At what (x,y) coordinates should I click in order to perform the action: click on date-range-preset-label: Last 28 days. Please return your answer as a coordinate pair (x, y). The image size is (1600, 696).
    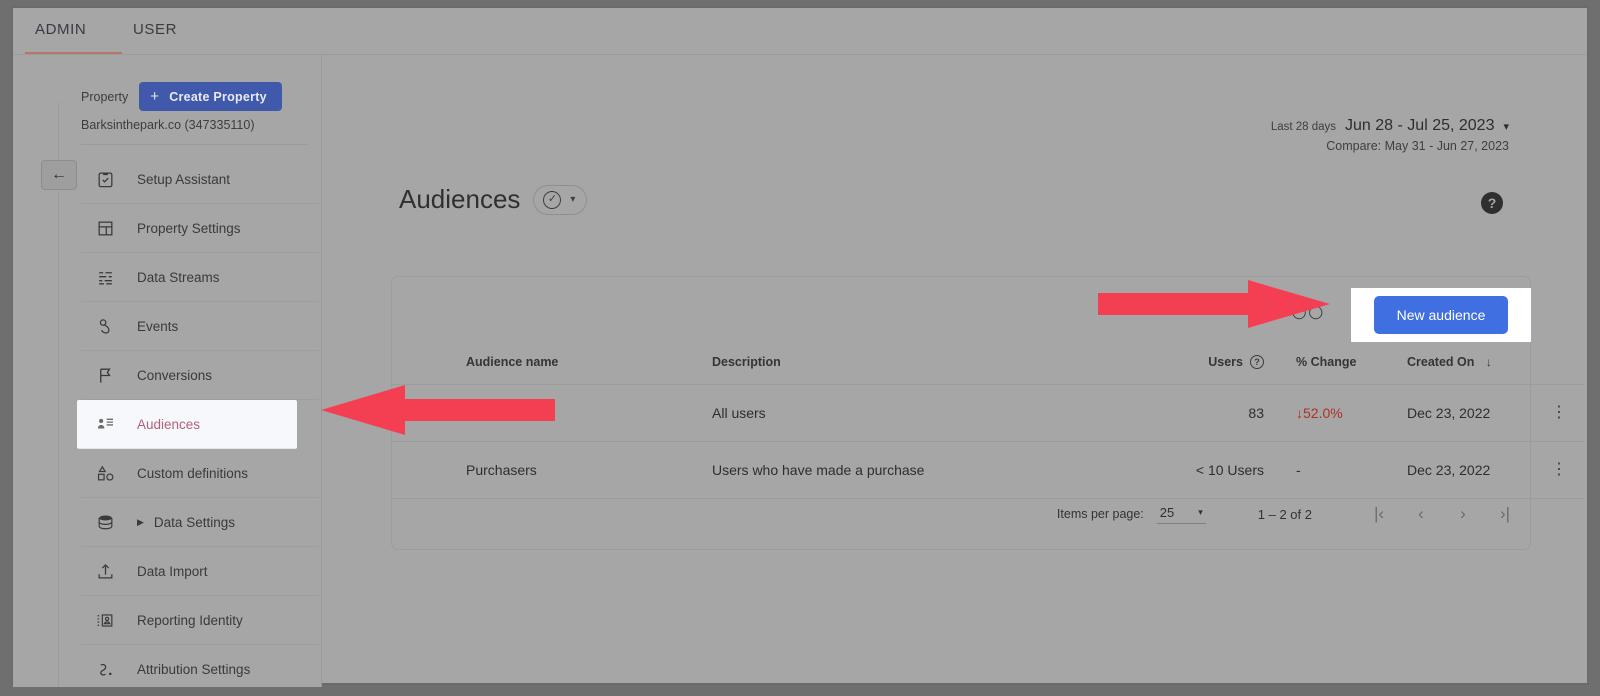
    Looking at the image, I should click on (1303, 127).